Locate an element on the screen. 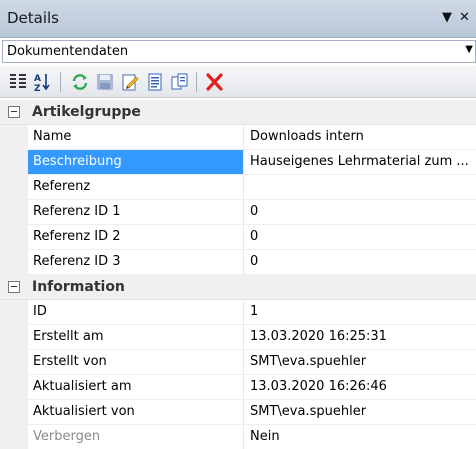  property-row: ID 1 is located at coordinates (238, 312).